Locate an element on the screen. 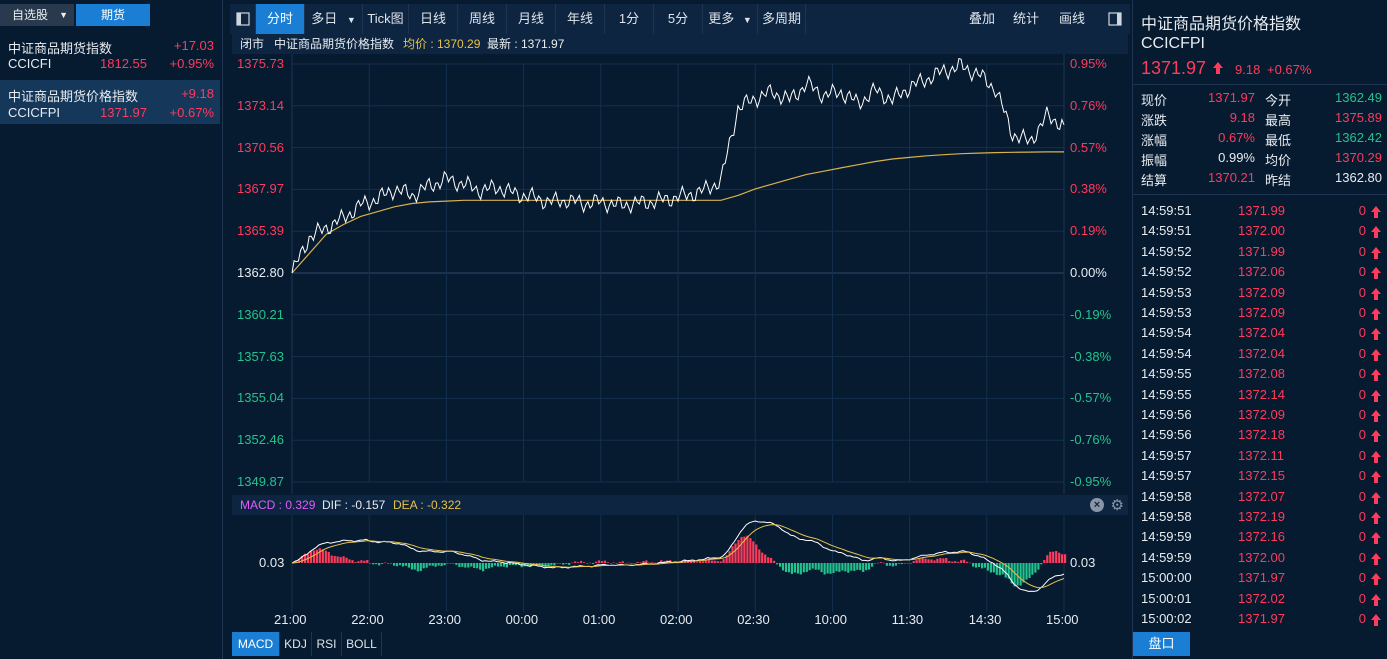  tick-row: 14:59:57 1372.11 0 is located at coordinates (1260, 458).